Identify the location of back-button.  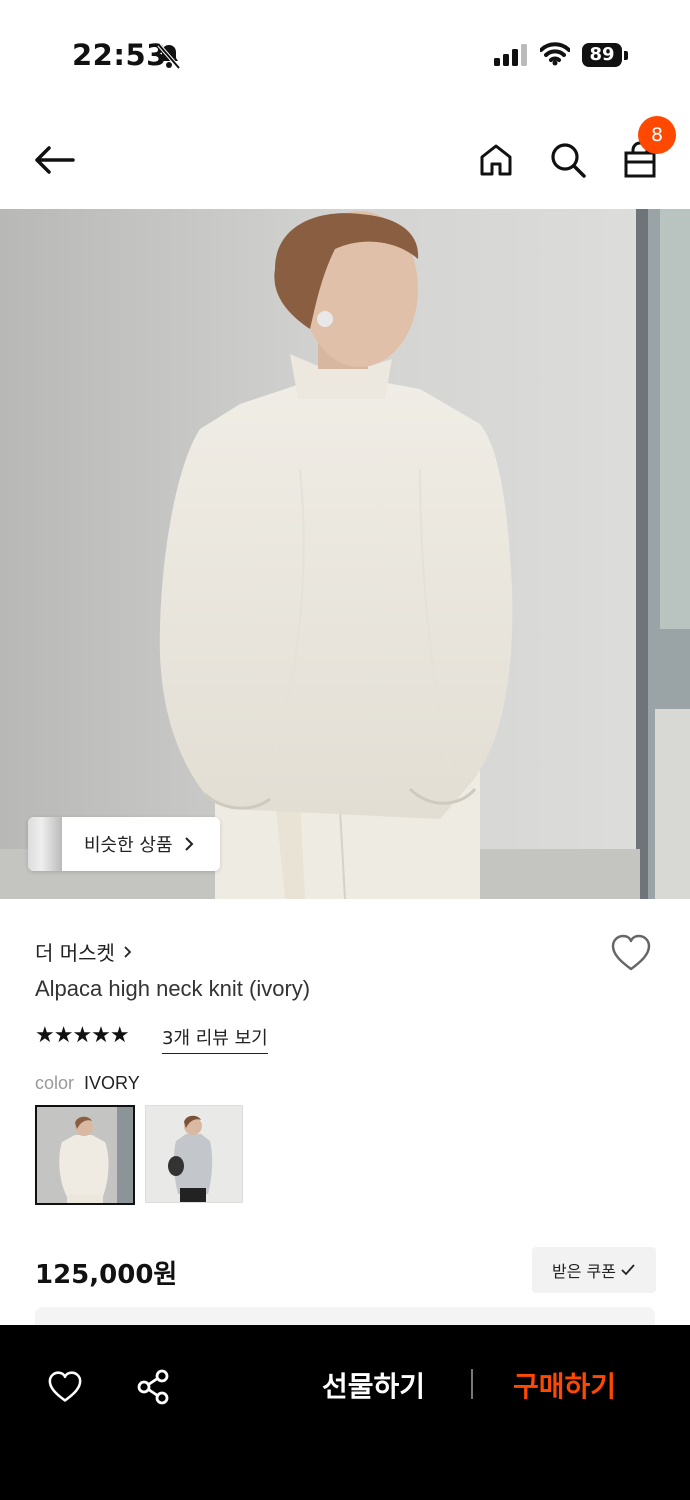
(54, 160).